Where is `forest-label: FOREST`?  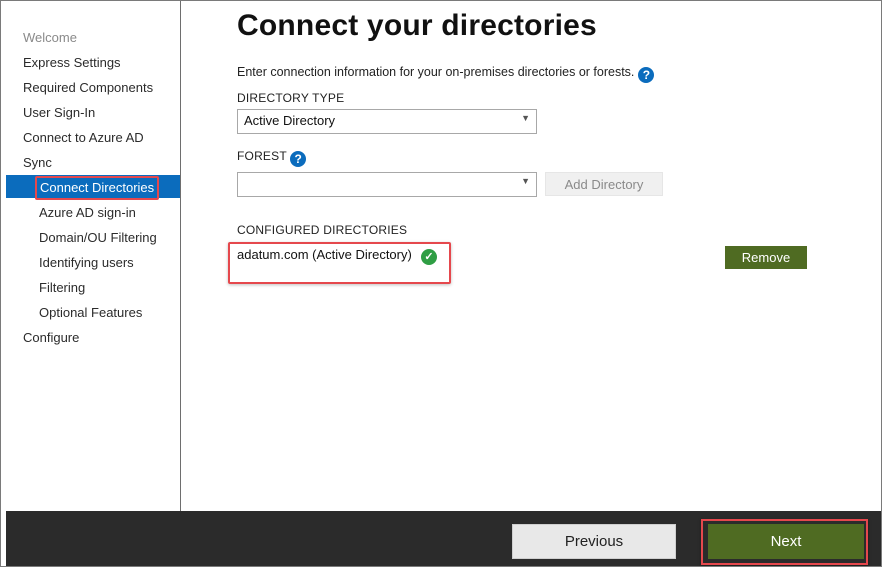 forest-label: FOREST is located at coordinates (262, 156).